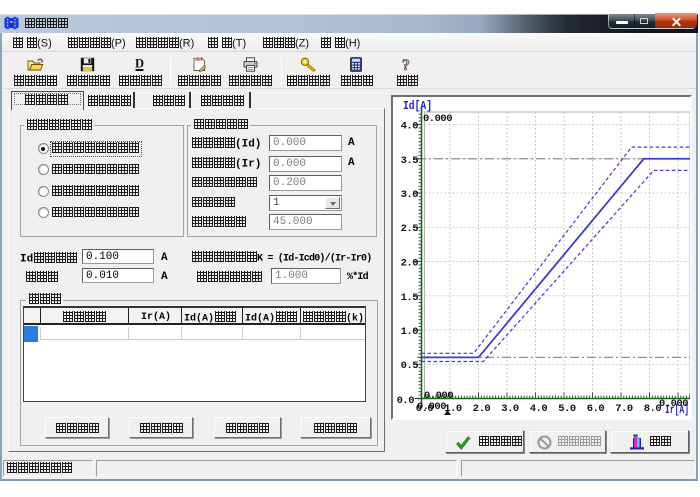 The width and height of the screenshot is (700, 497). I want to click on svg-text: EXL, so click(199, 59).